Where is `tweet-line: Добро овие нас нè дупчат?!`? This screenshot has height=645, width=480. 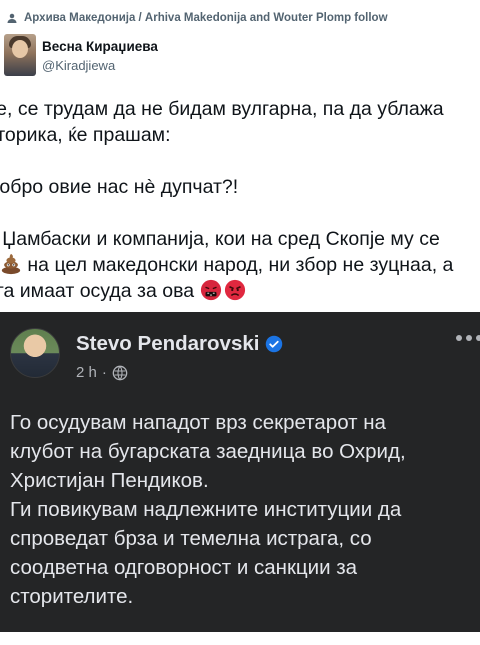 tweet-line: Добро овие нас нè дупчат?! is located at coordinates (119, 187).